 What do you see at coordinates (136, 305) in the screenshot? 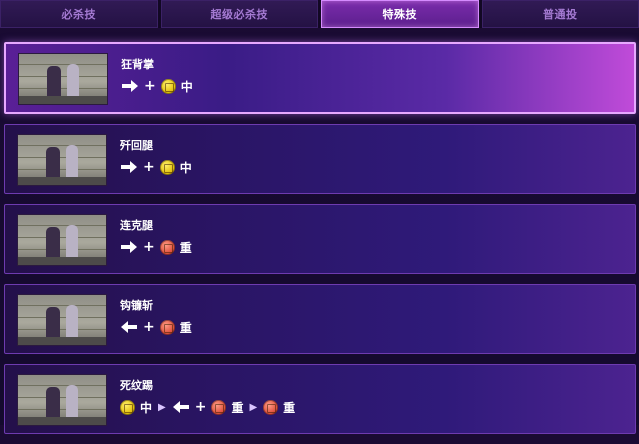
I see `move-name: 钩镰斩` at bounding box center [136, 305].